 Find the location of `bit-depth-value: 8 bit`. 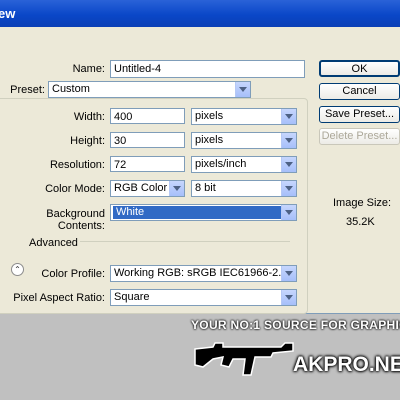

bit-depth-value: 8 bit is located at coordinates (205, 188).